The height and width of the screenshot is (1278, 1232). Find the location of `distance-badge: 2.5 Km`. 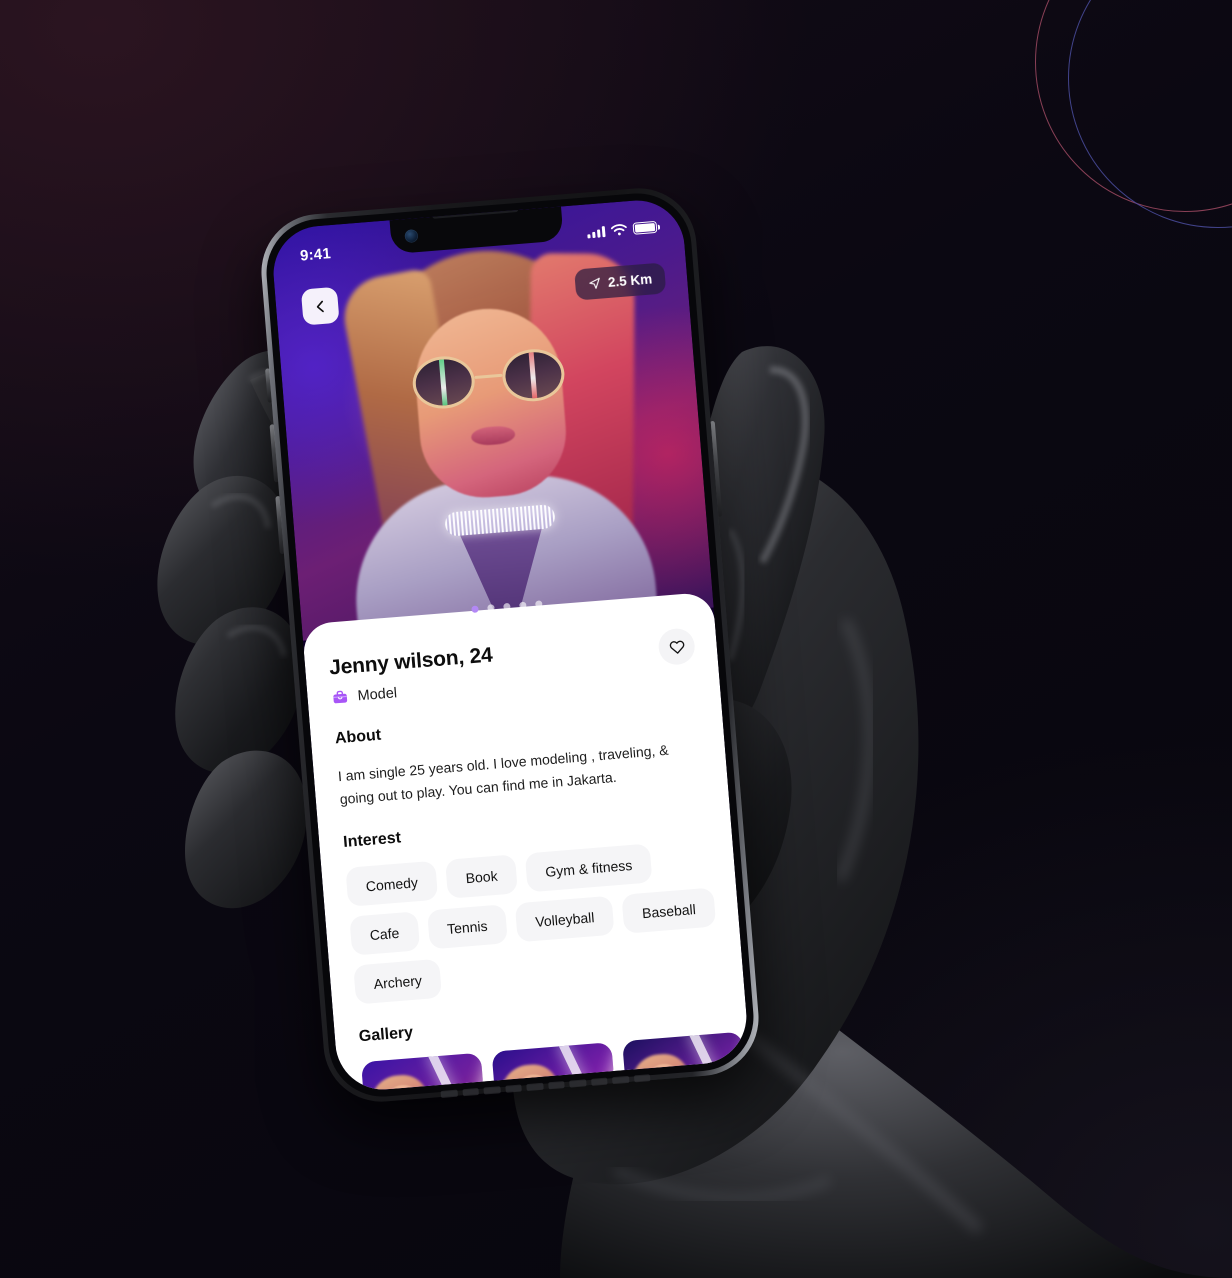

distance-badge: 2.5 Km is located at coordinates (620, 281).